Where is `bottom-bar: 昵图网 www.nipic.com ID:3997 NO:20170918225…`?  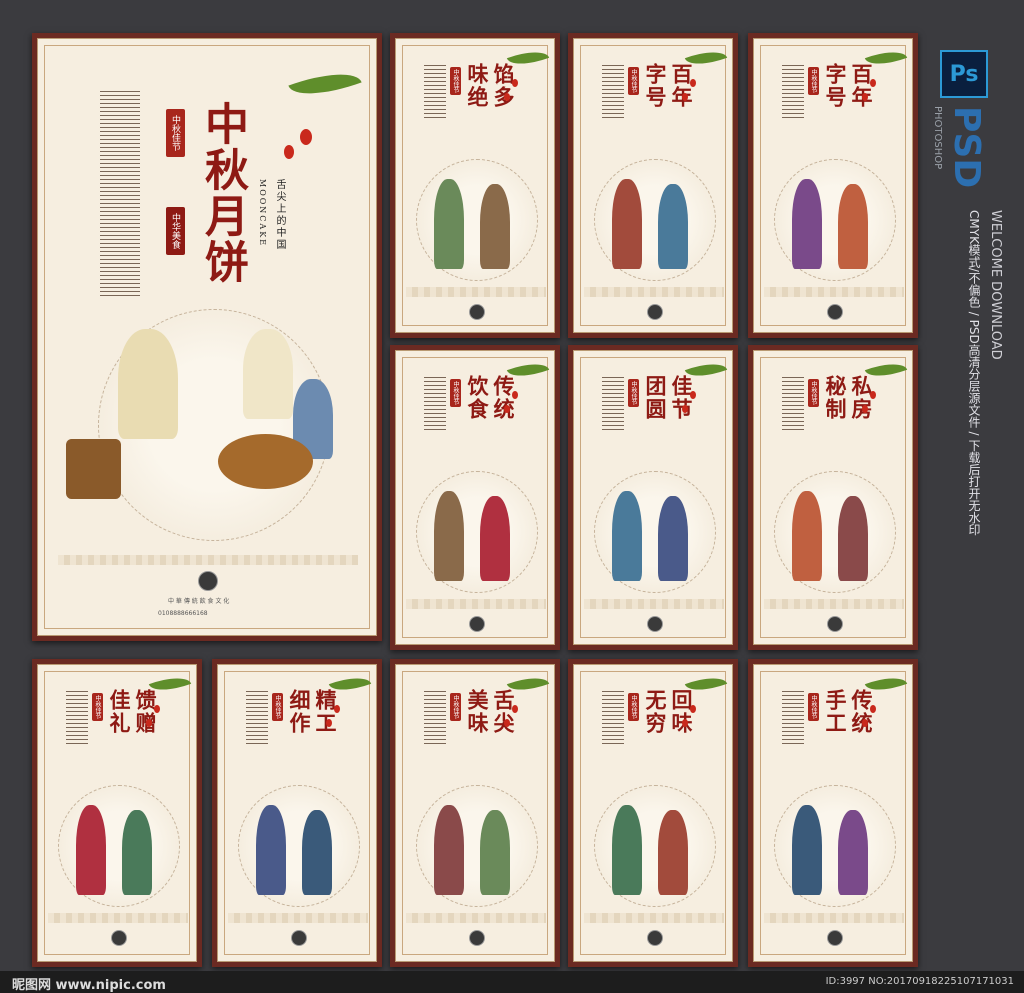 bottom-bar: 昵图网 www.nipic.com ID:3997 NO:20170918225… is located at coordinates (512, 982).